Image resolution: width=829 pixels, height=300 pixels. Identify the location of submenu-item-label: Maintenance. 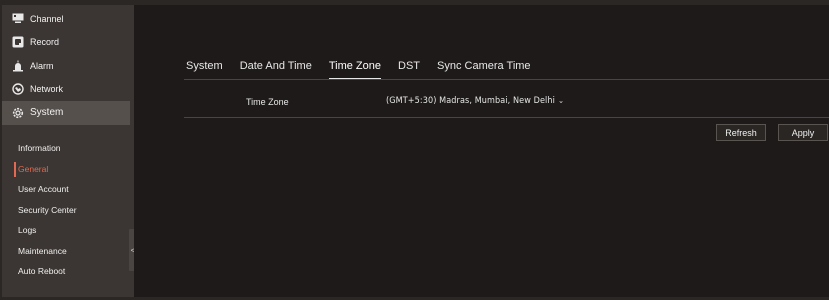
(42, 250).